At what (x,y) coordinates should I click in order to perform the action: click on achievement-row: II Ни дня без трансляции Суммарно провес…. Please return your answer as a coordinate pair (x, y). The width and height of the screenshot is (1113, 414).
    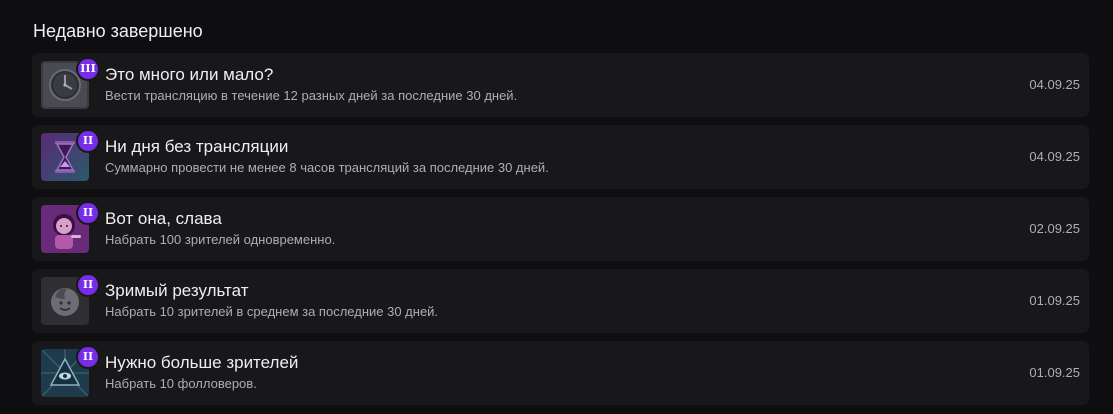
    Looking at the image, I should click on (560, 157).